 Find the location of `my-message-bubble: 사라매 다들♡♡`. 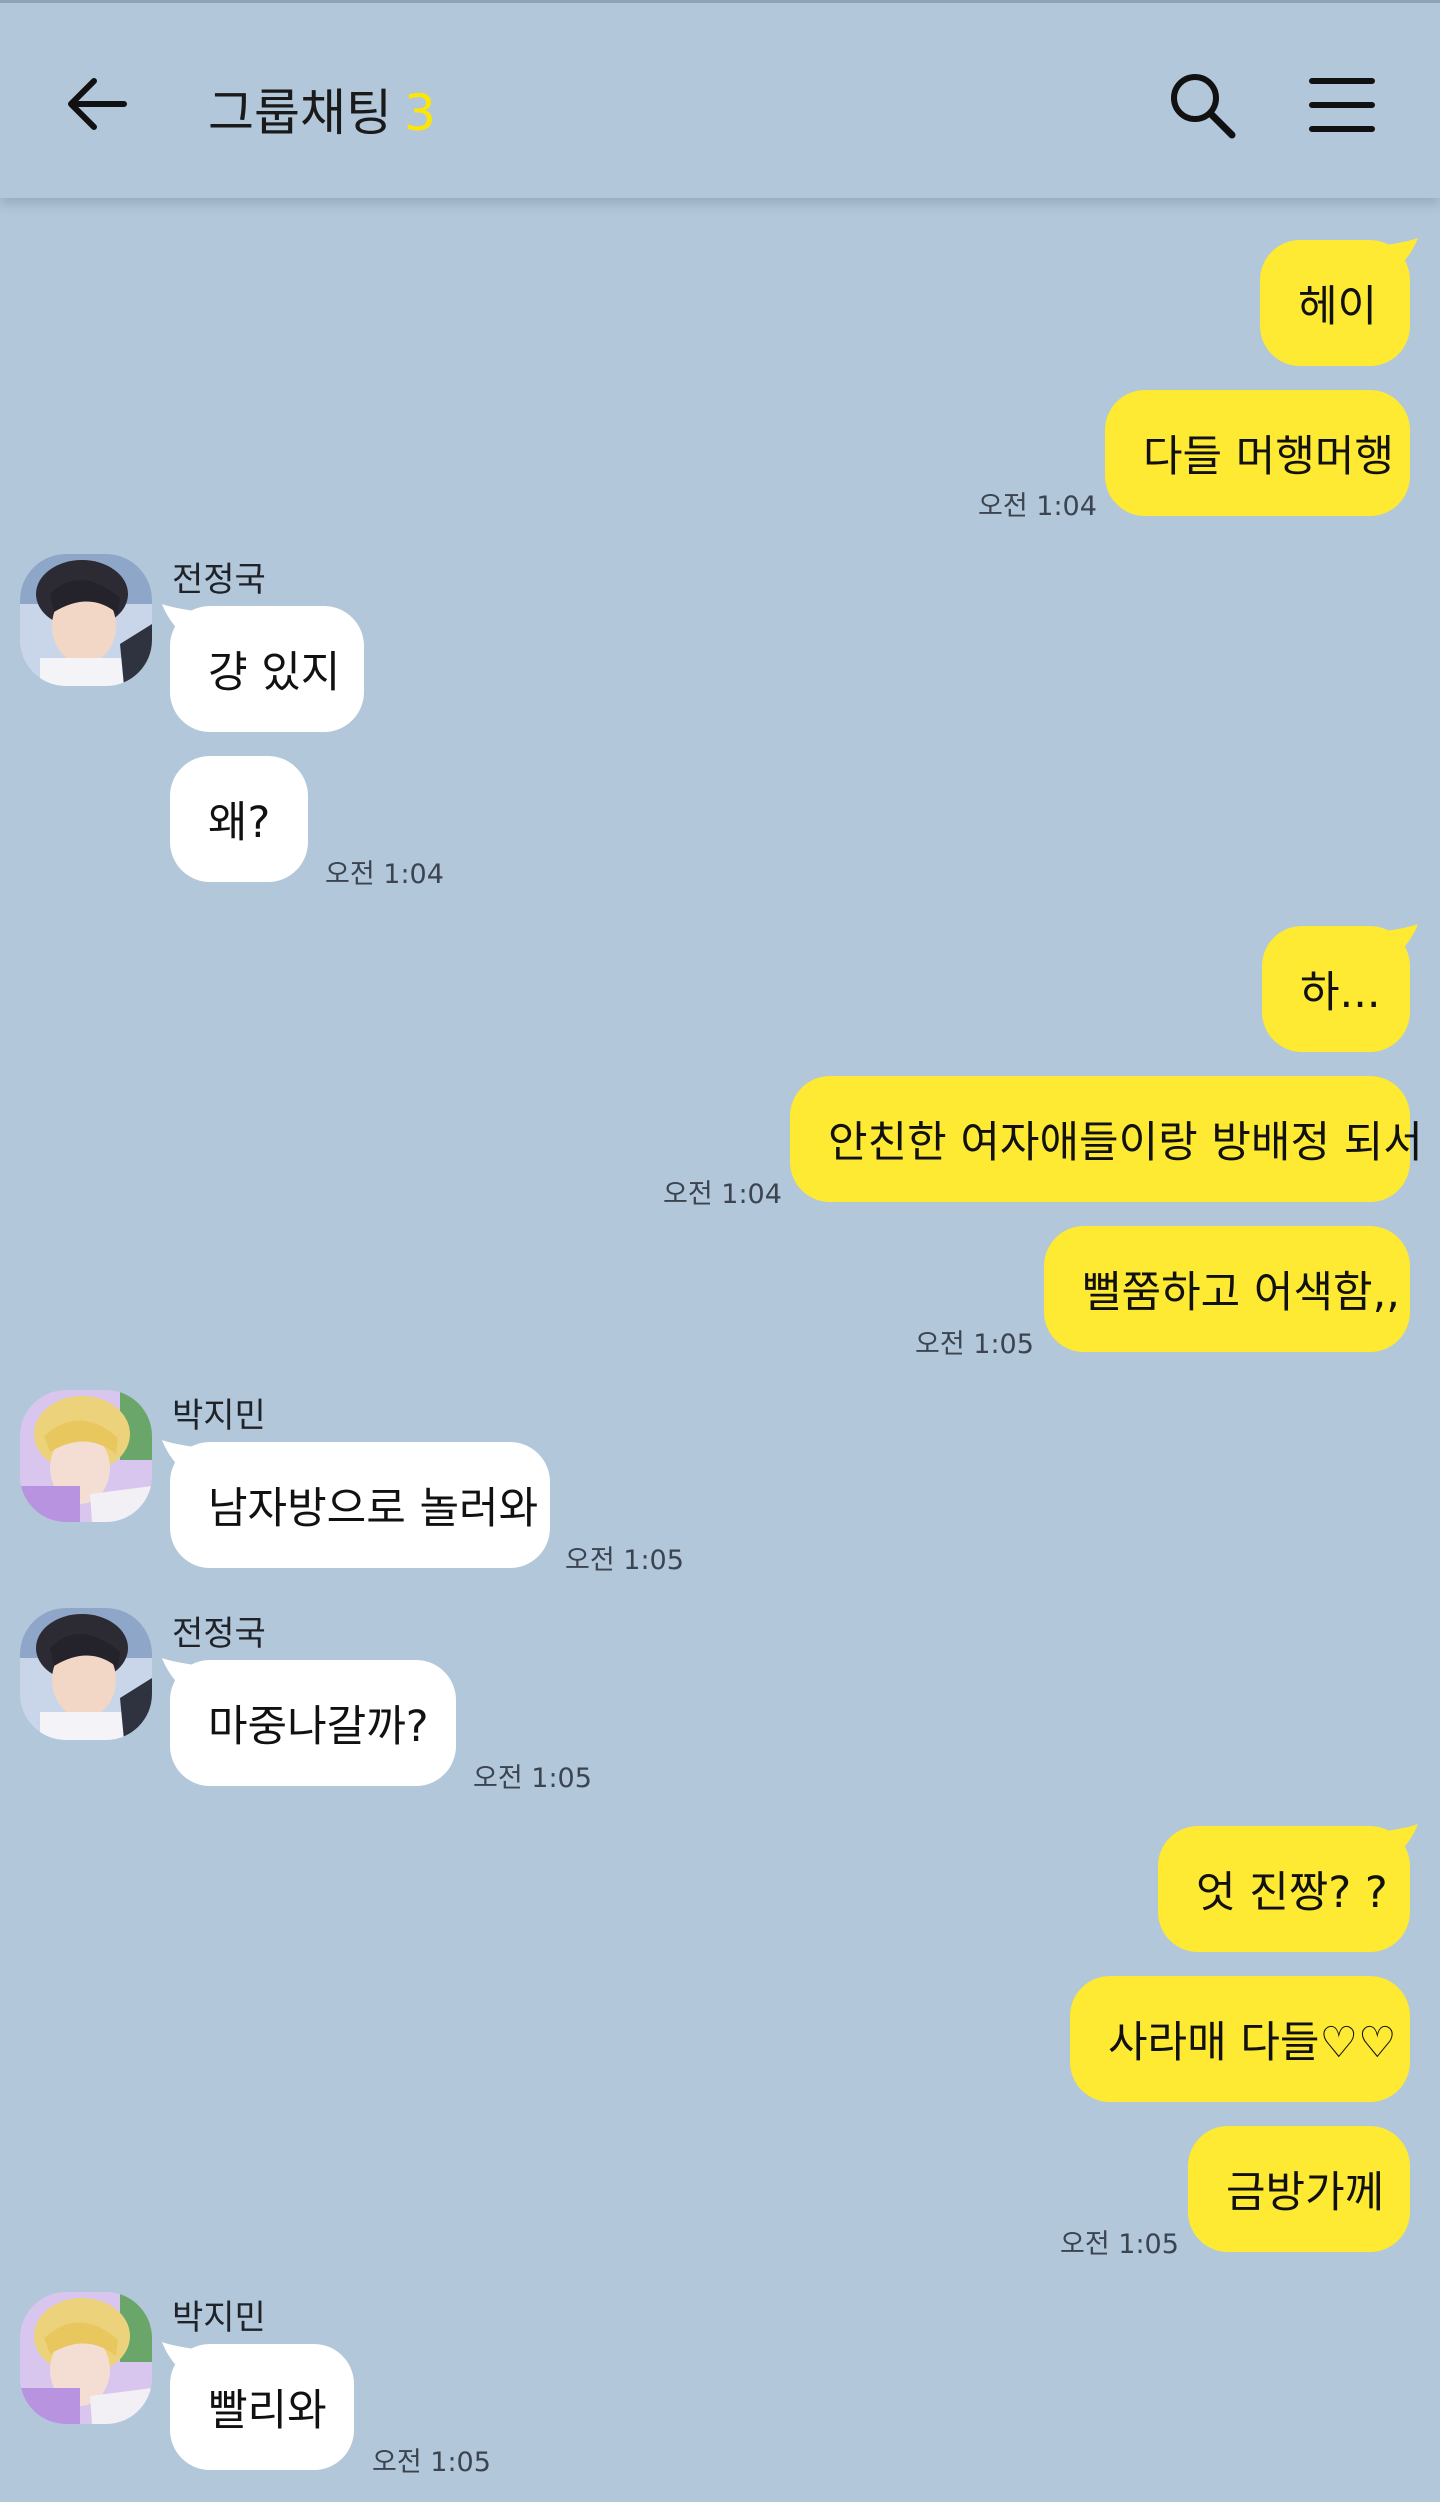

my-message-bubble: 사라매 다들♡♡ is located at coordinates (1240, 2039).